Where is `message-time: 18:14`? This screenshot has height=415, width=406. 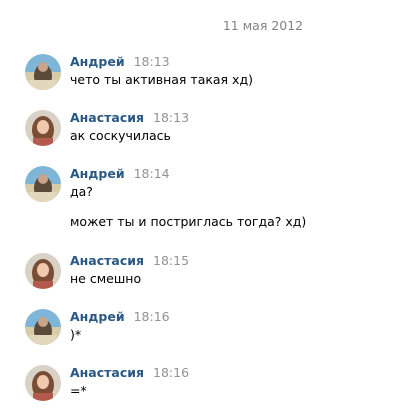 message-time: 18:14 is located at coordinates (152, 173).